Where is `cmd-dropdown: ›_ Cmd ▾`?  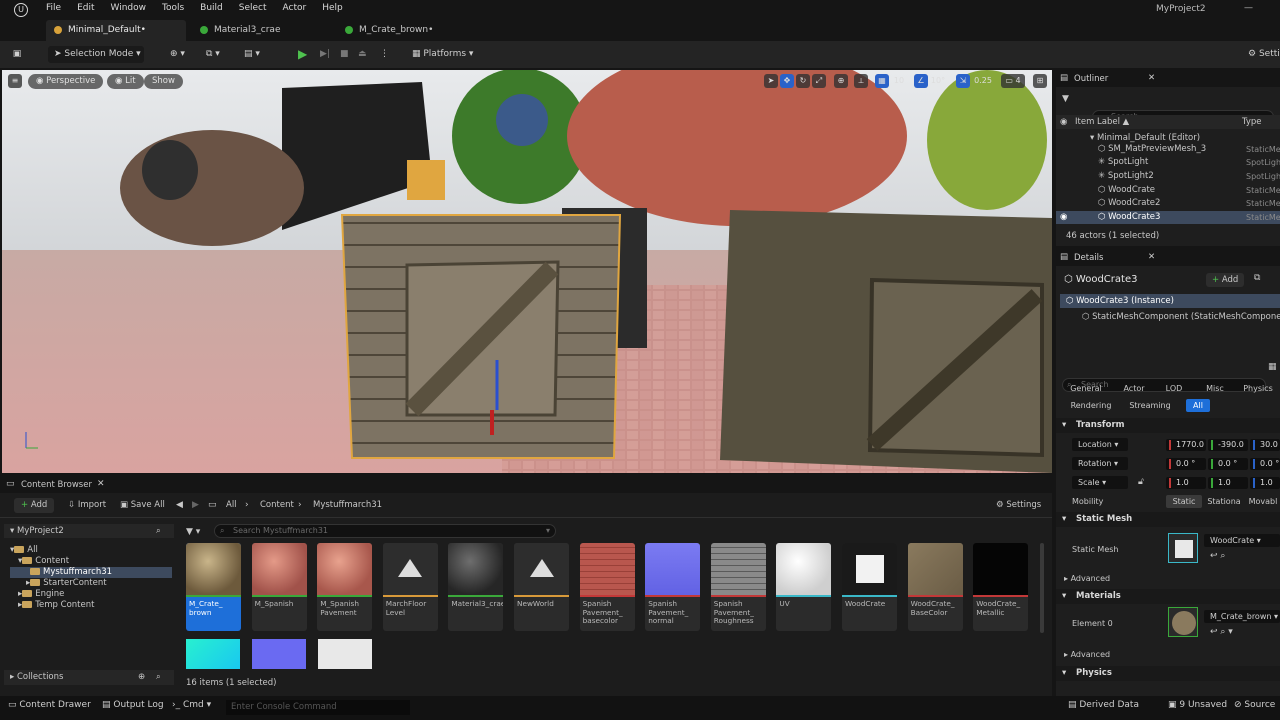
cmd-dropdown: ›_ Cmd ▾ is located at coordinates (191, 705).